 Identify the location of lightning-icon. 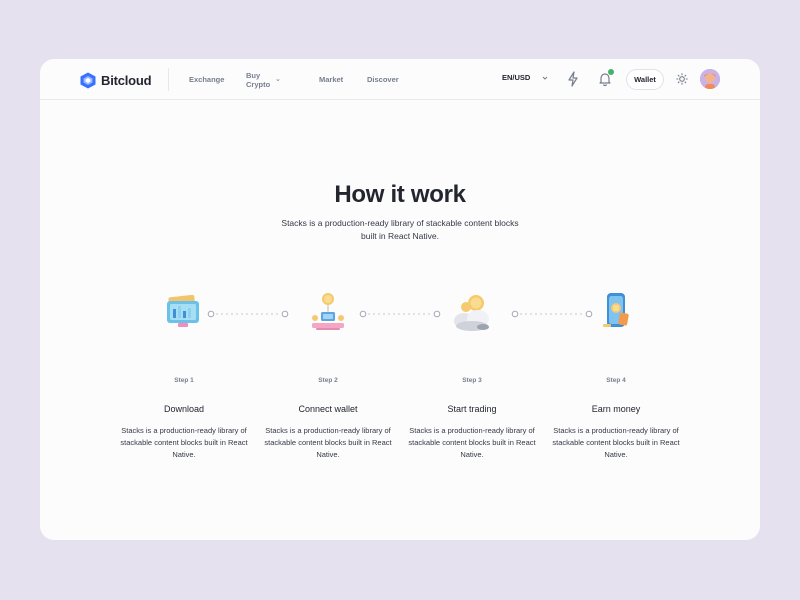
(573, 79).